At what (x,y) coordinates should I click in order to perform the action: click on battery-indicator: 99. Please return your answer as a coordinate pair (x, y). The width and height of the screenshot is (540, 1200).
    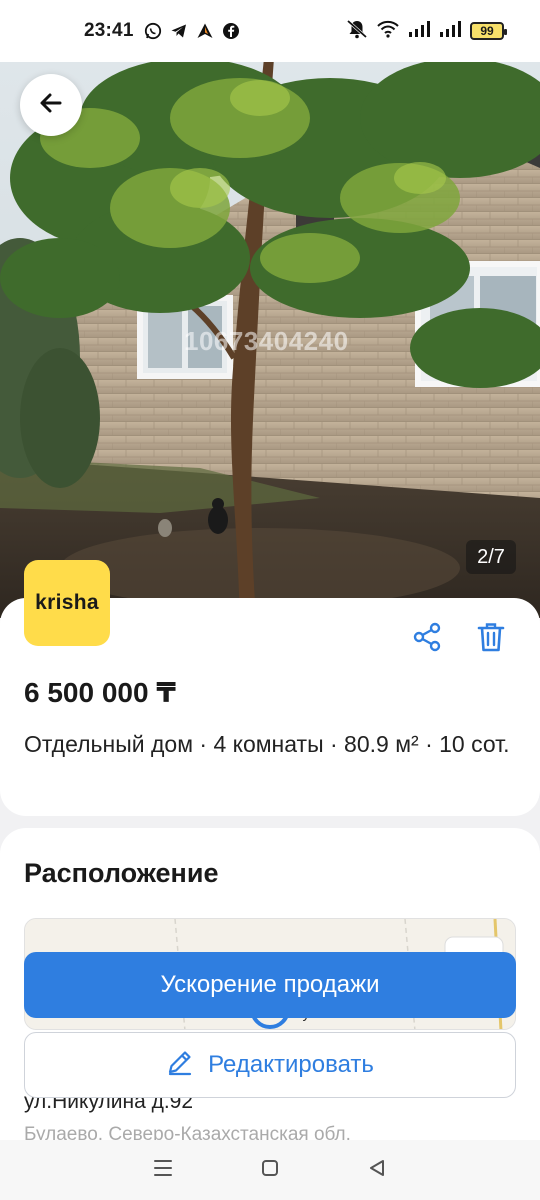
    Looking at the image, I should click on (488, 31).